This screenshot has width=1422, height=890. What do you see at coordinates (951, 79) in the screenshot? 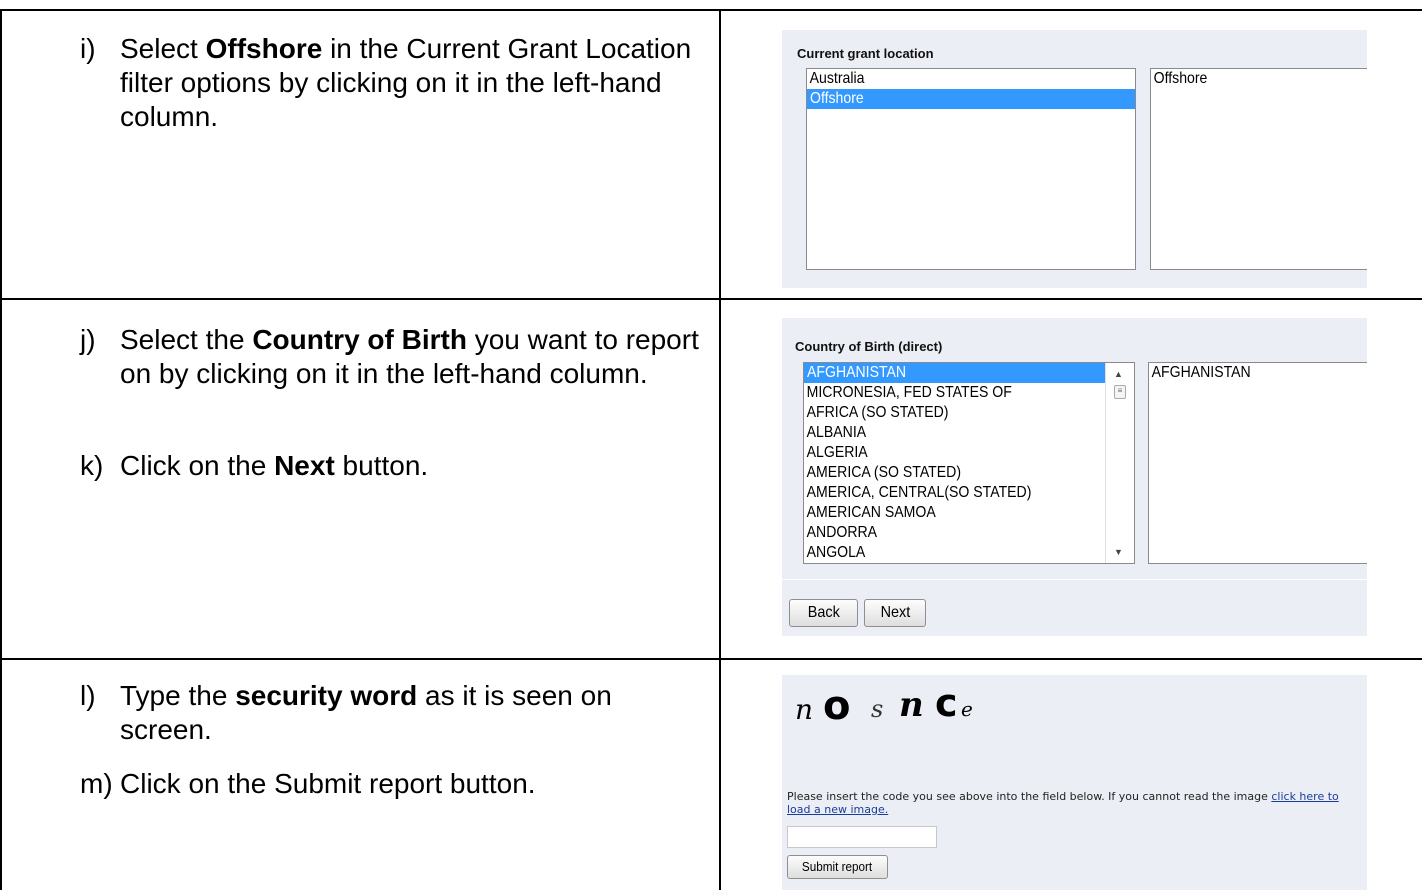
I see `list-item: Australia` at bounding box center [951, 79].